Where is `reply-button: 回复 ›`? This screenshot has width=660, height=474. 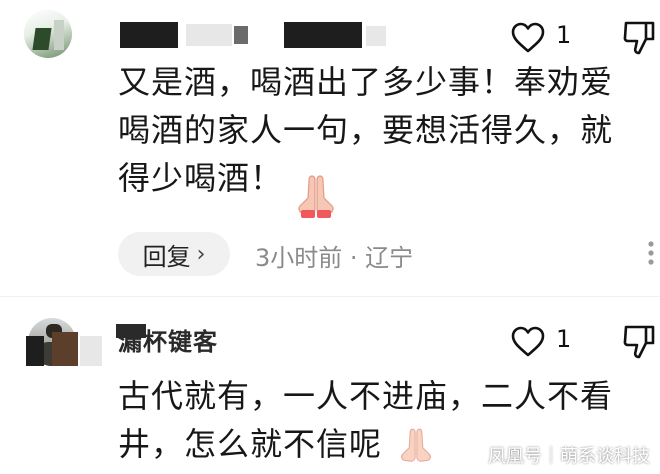 reply-button: 回复 › is located at coordinates (174, 254).